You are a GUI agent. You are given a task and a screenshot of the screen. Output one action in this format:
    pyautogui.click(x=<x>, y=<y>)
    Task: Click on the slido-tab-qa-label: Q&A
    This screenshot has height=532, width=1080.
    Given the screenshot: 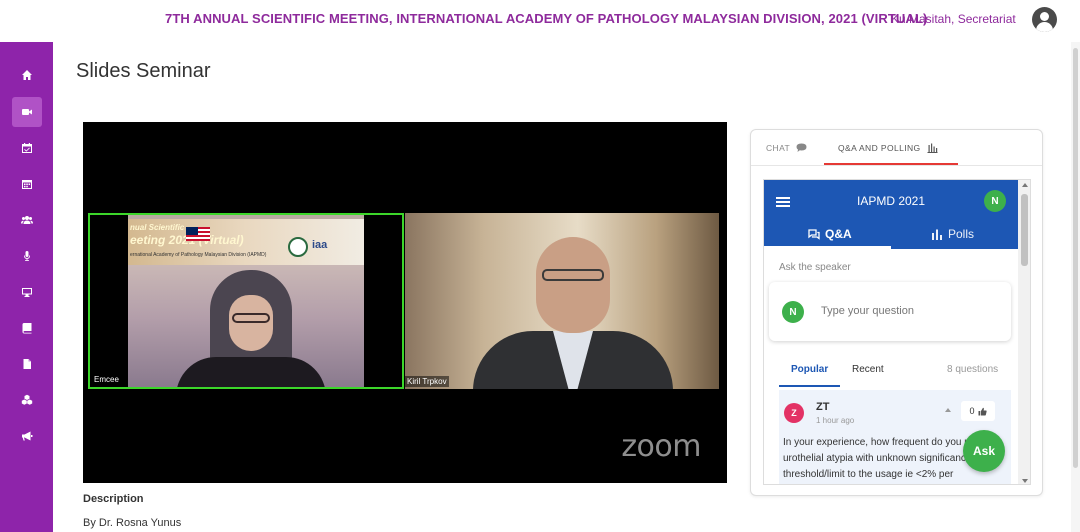 What is the action you would take?
    pyautogui.click(x=838, y=234)
    